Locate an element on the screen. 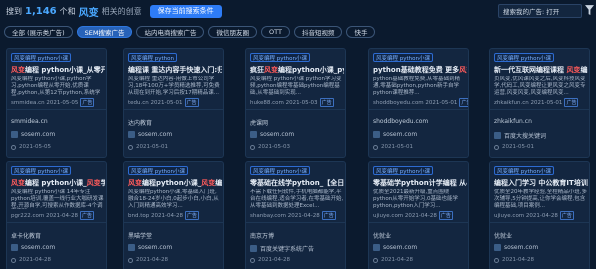 The width and height of the screenshot is (596, 269). save-search-button: 保存当前搜索条件 is located at coordinates (185, 11).